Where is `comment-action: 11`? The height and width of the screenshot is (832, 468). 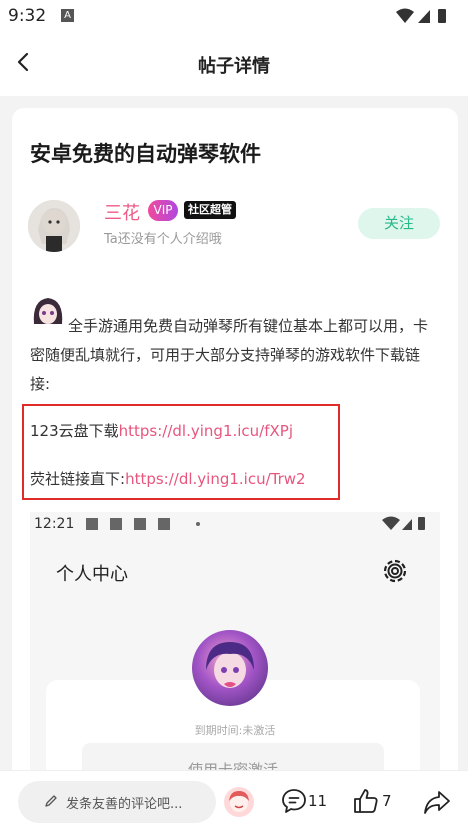
comment-action: 11 is located at coordinates (305, 802).